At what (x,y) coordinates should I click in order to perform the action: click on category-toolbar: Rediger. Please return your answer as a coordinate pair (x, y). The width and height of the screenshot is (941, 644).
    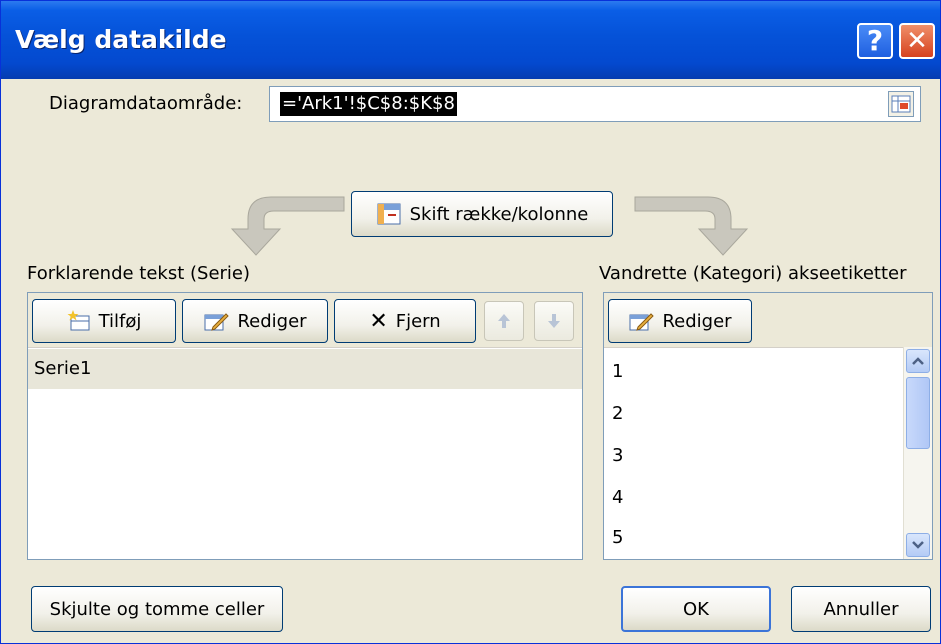
    Looking at the image, I should click on (768, 320).